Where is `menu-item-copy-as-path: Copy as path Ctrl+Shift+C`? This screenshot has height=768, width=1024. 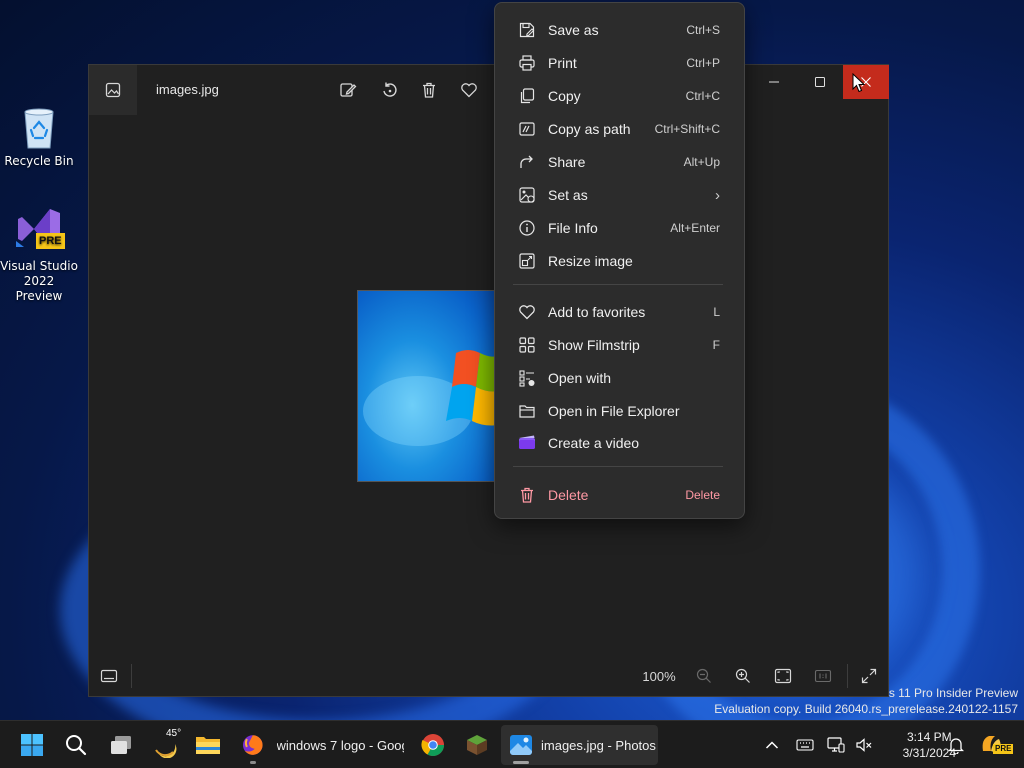 menu-item-copy-as-path: Copy as path Ctrl+Shift+C is located at coordinates (619, 129).